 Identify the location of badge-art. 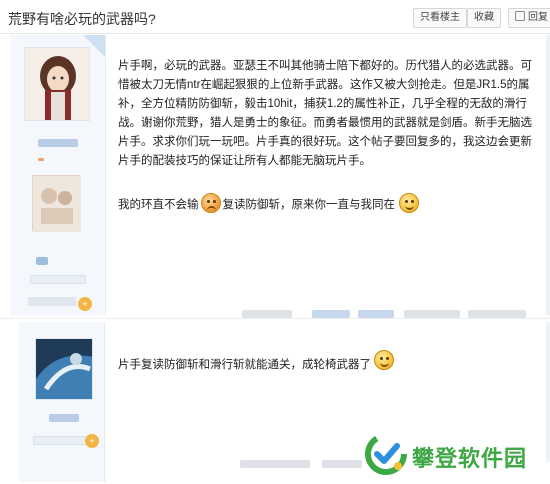
(57, 204).